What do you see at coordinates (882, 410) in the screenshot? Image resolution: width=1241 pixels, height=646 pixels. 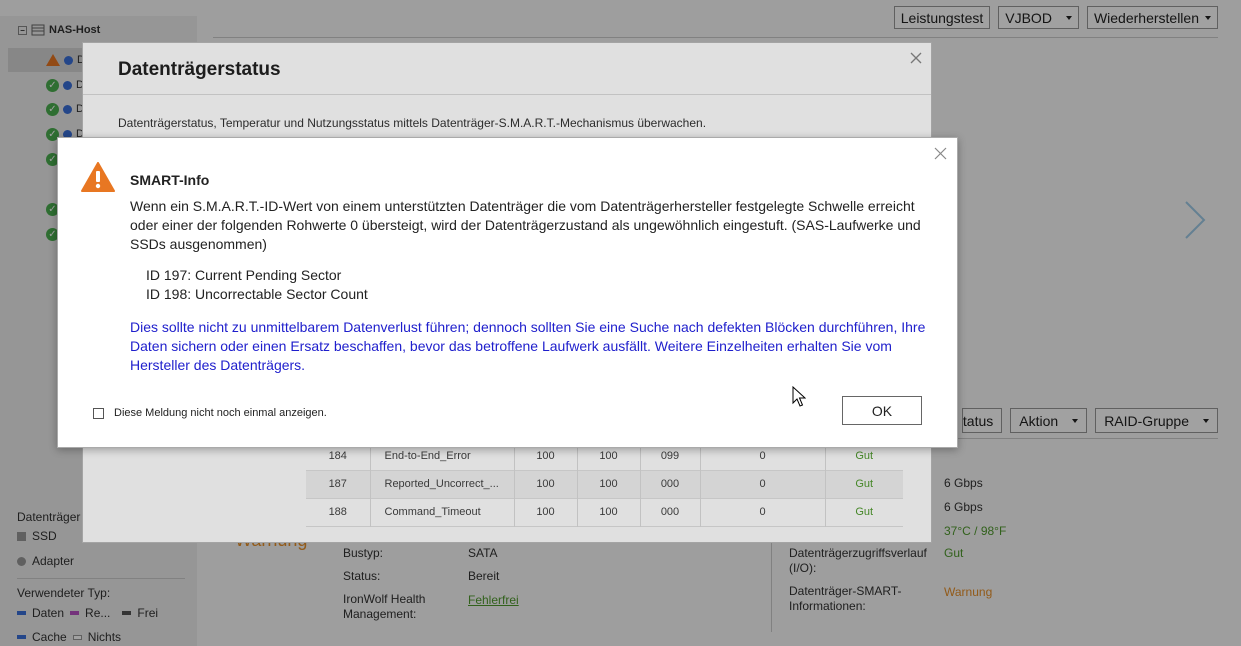 I see `ok-button: OK` at bounding box center [882, 410].